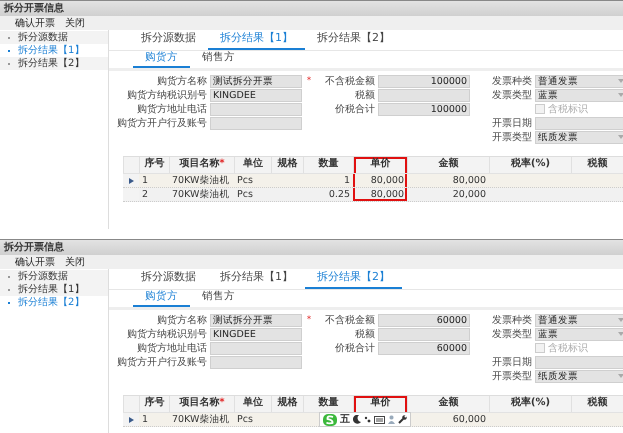 The image size is (623, 433). Describe the element at coordinates (145, 194) in the screenshot. I see `table-cell-text: 2` at that location.